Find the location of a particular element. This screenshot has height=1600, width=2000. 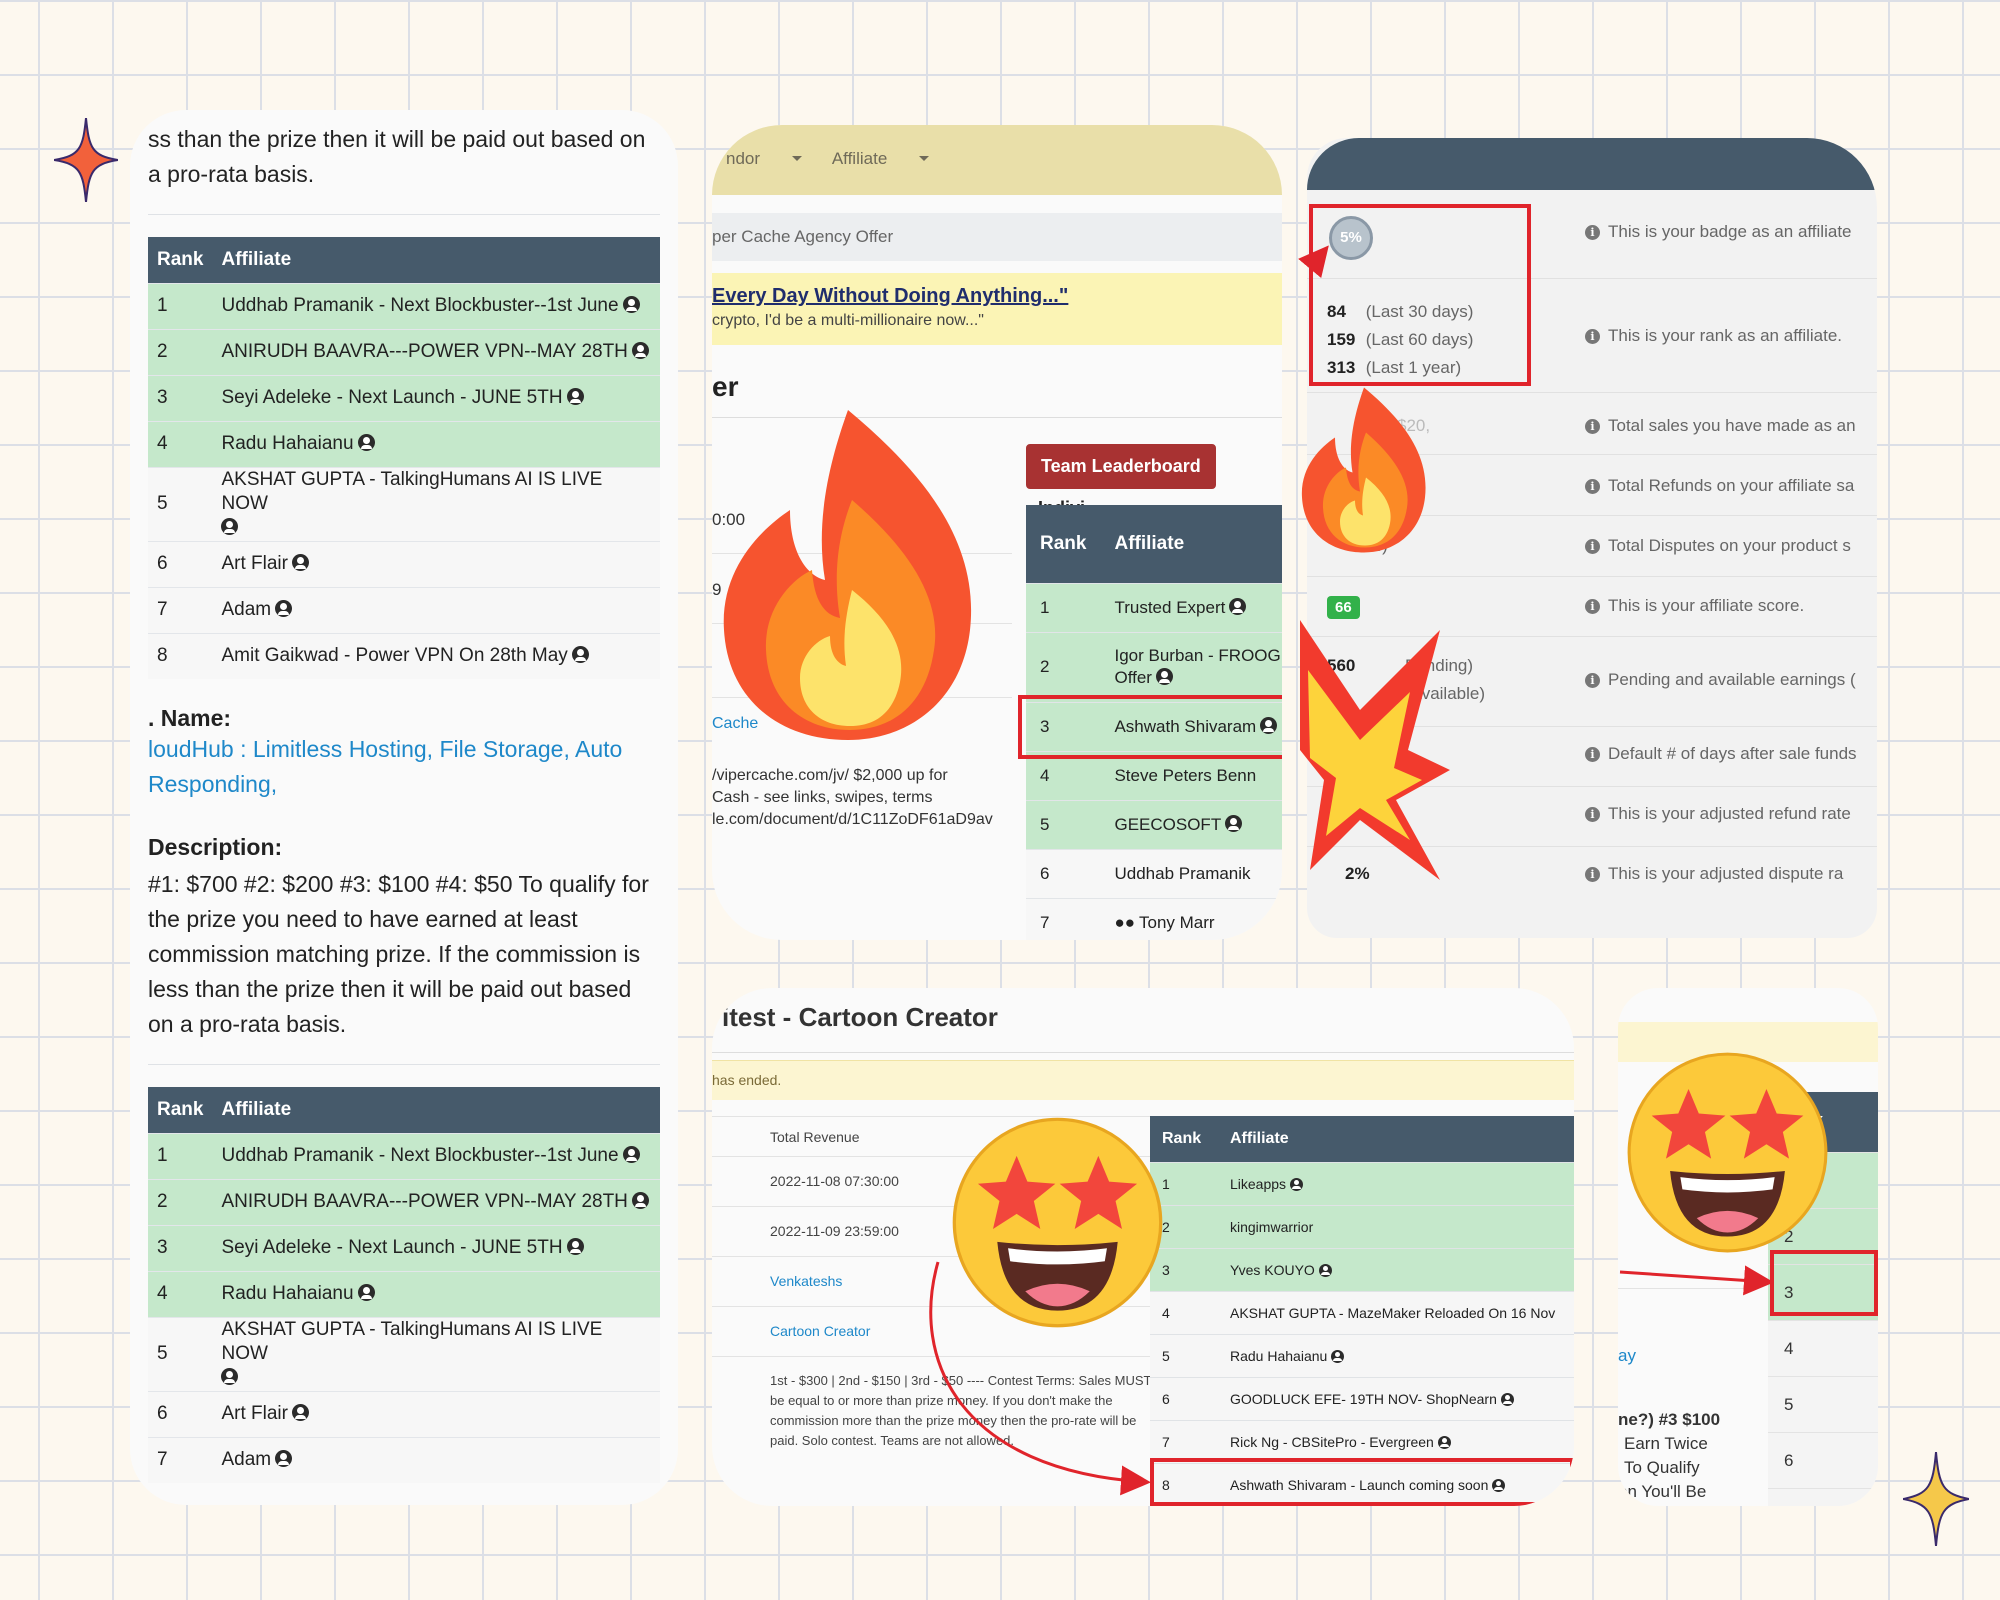

arrow-to-badge is located at coordinates (1313, 262).